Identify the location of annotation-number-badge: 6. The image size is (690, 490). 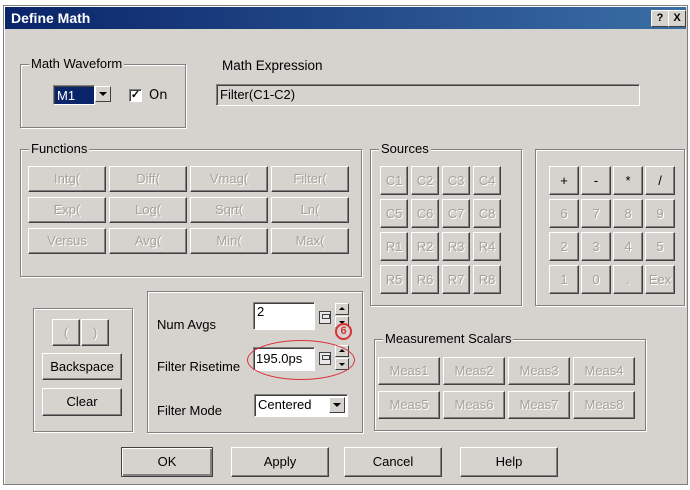
(343, 331).